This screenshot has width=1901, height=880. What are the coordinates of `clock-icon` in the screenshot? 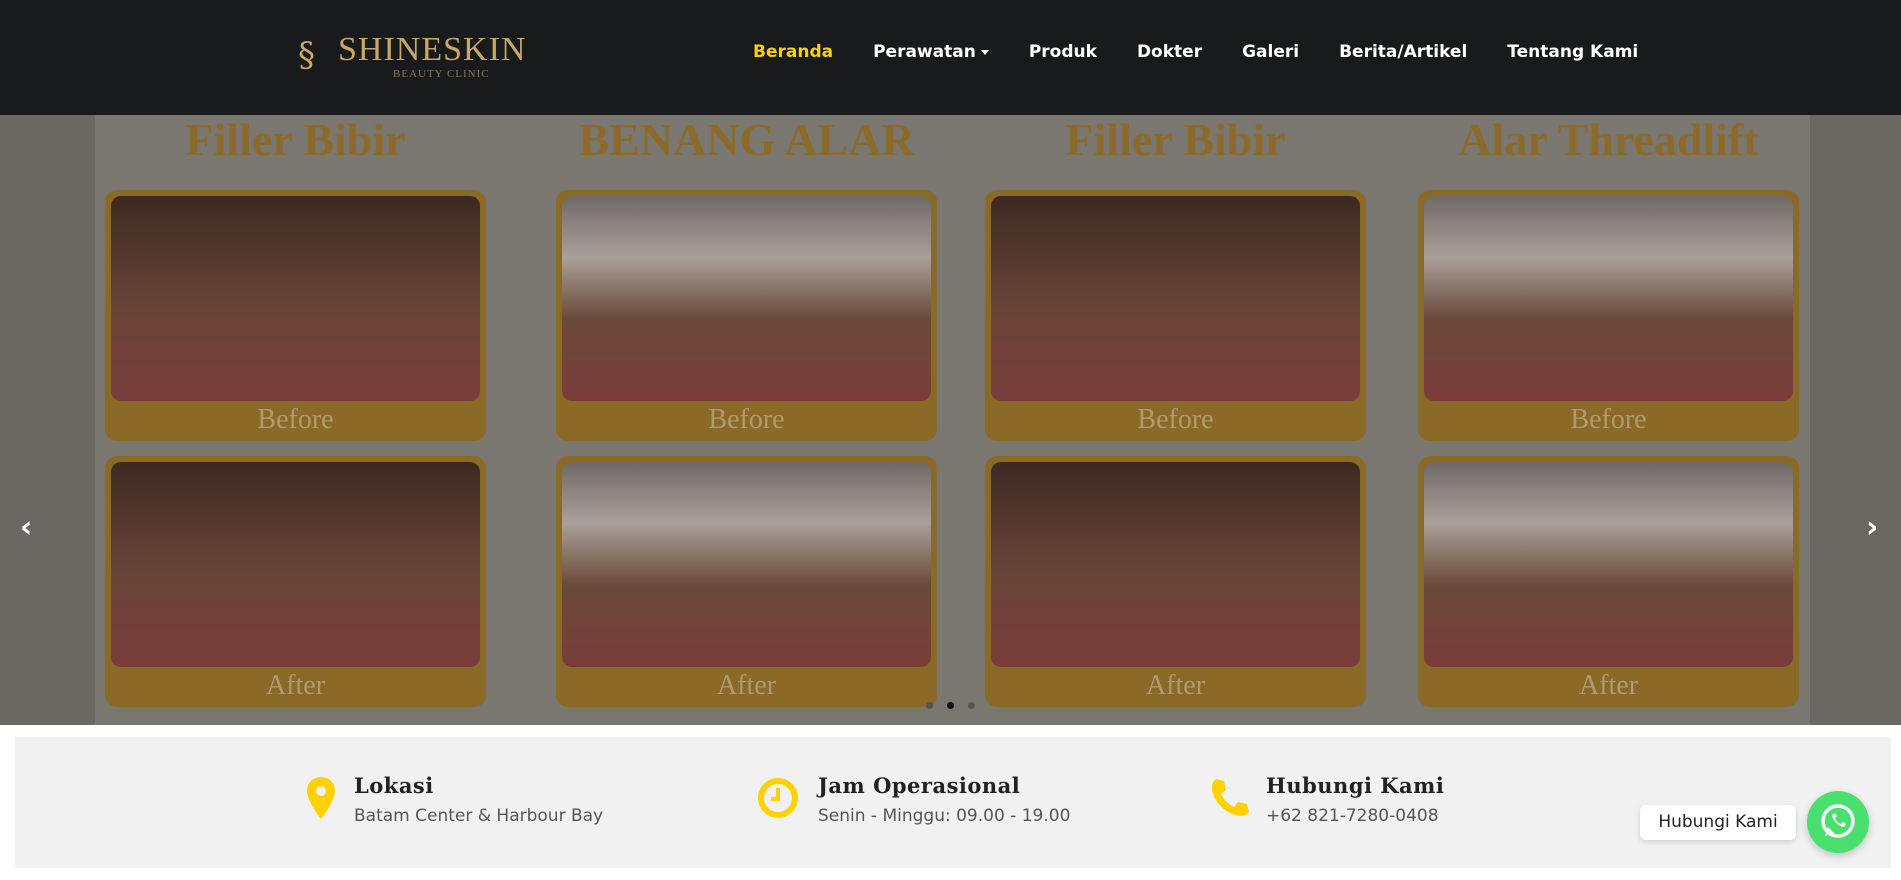 It's located at (778, 798).